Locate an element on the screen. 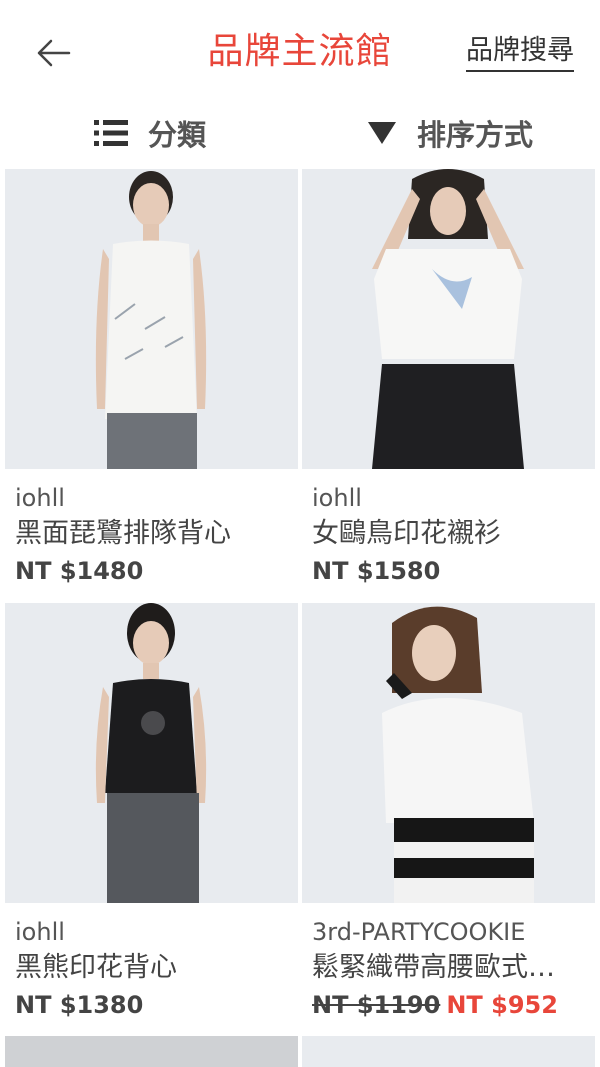 The width and height of the screenshot is (600, 1067). filter-toolbar: 分類 排序方式 is located at coordinates (300, 133).